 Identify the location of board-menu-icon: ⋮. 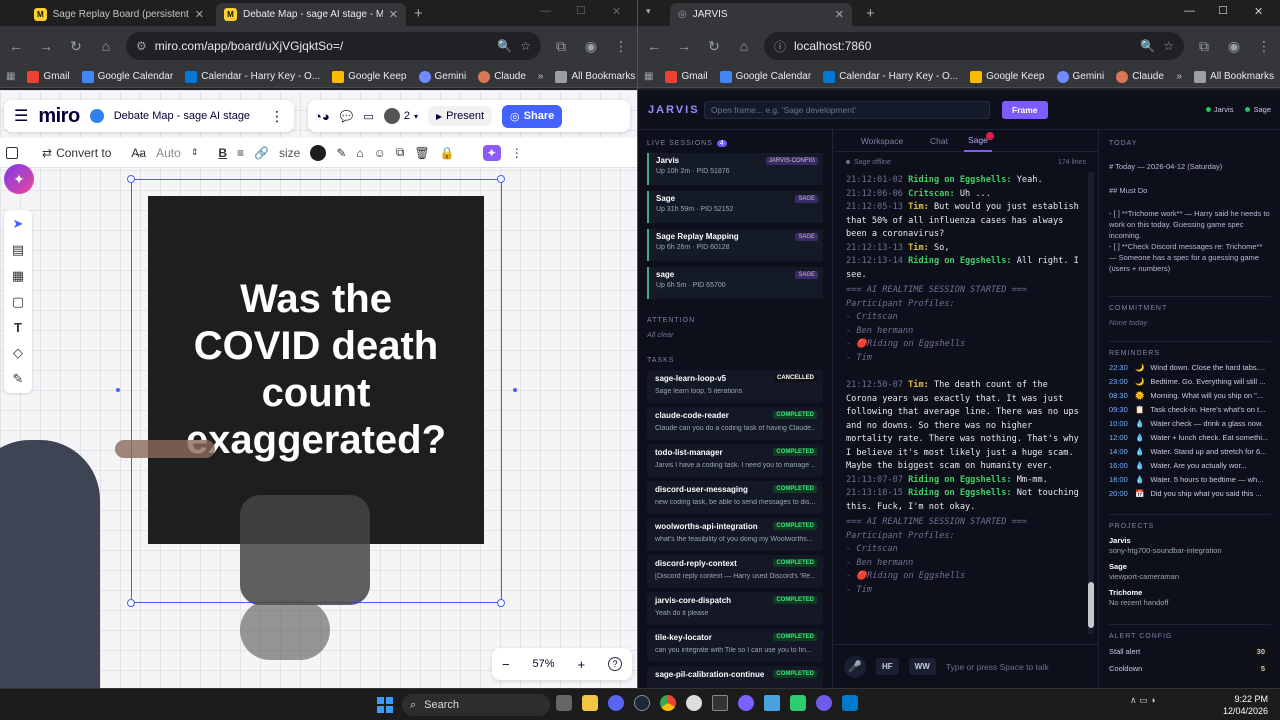
(277, 116).